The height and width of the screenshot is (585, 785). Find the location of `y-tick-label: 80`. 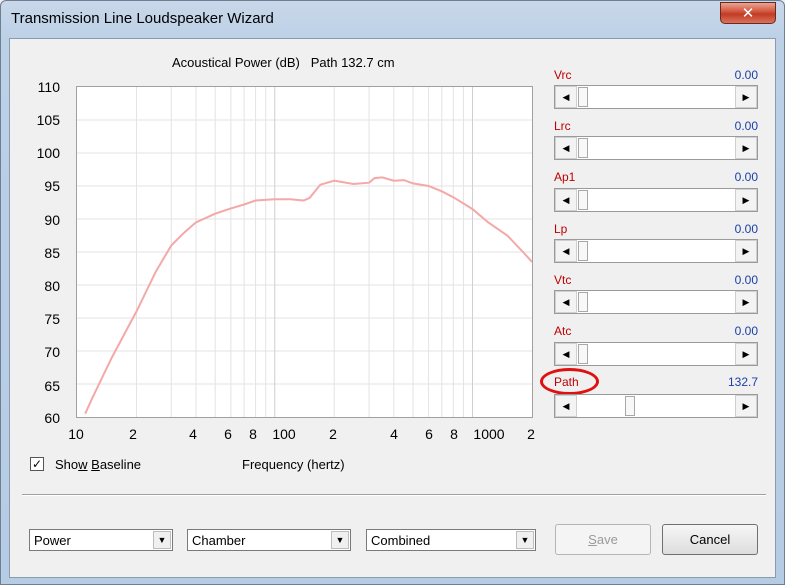

y-tick-label: 80 is located at coordinates (52, 286).